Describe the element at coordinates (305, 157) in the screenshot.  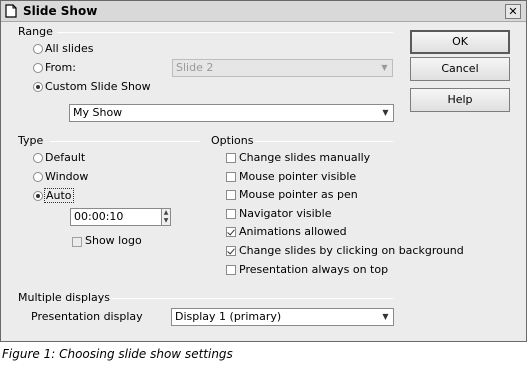
I see `change-slides-manually-label: Change slides manually` at that location.